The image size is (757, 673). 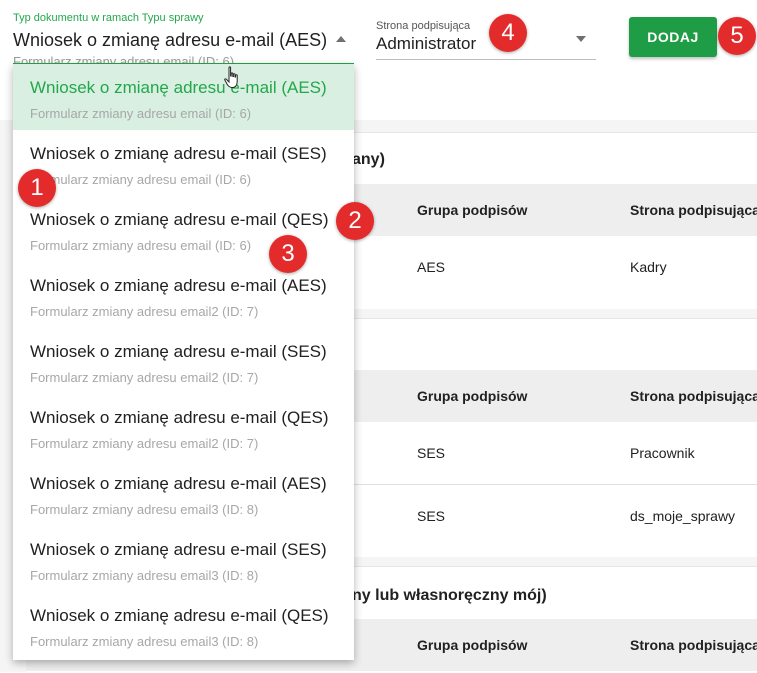 I want to click on signing-party-value: Administrator, so click(x=426, y=43).